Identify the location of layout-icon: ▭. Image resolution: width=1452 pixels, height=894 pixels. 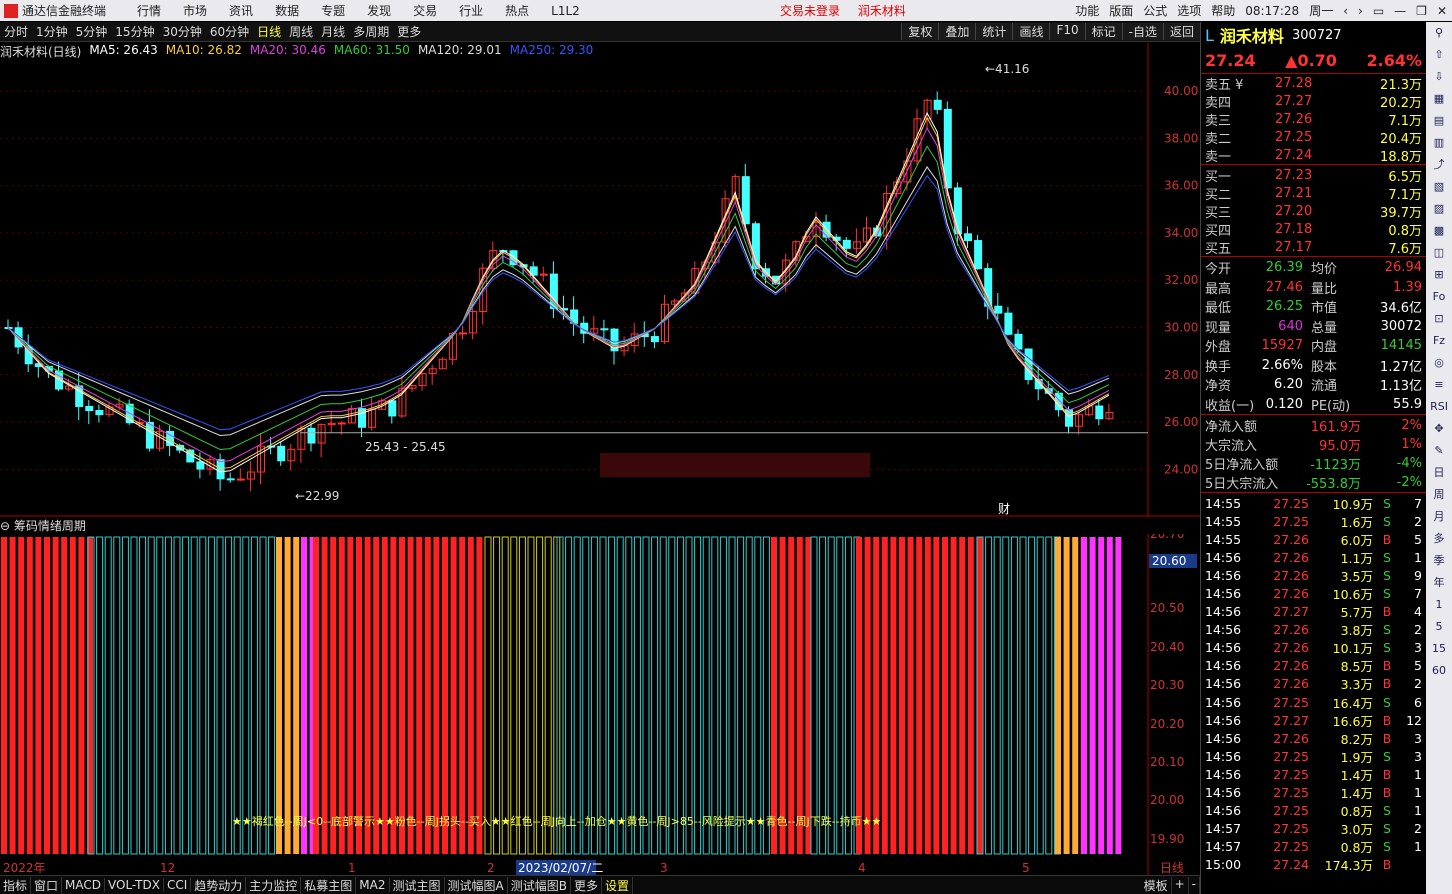
(1378, 11).